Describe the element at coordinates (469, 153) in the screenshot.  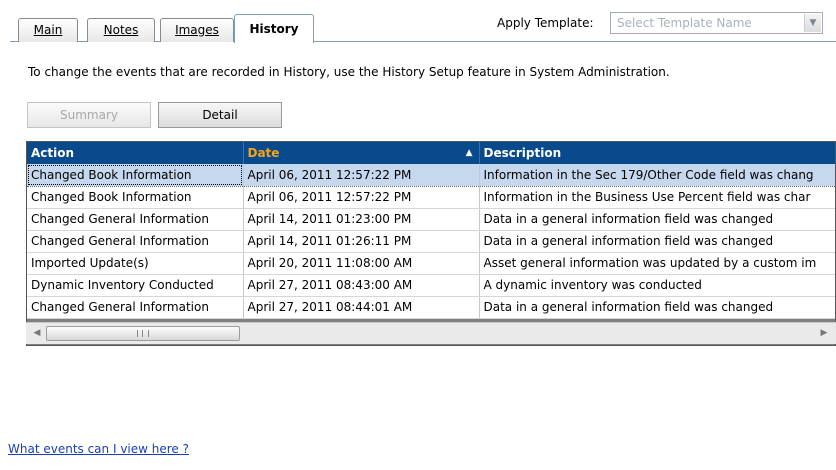
I see `sort-ascending-icon: ▲` at that location.